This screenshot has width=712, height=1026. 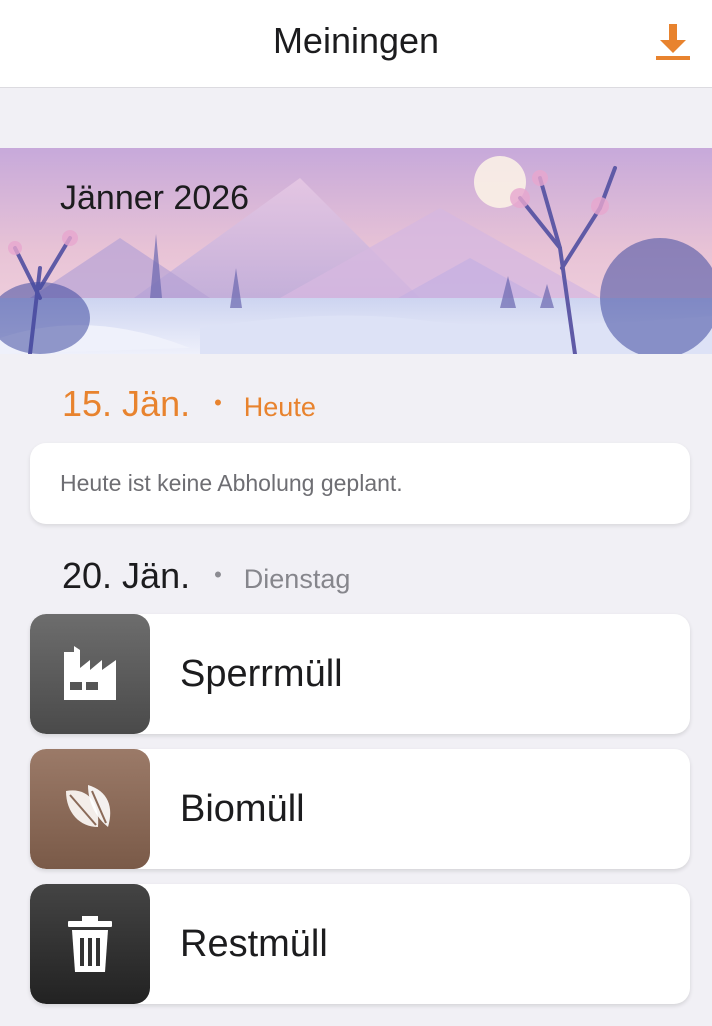 What do you see at coordinates (360, 809) in the screenshot?
I see `pickup-card-biomuell: Biomüll` at bounding box center [360, 809].